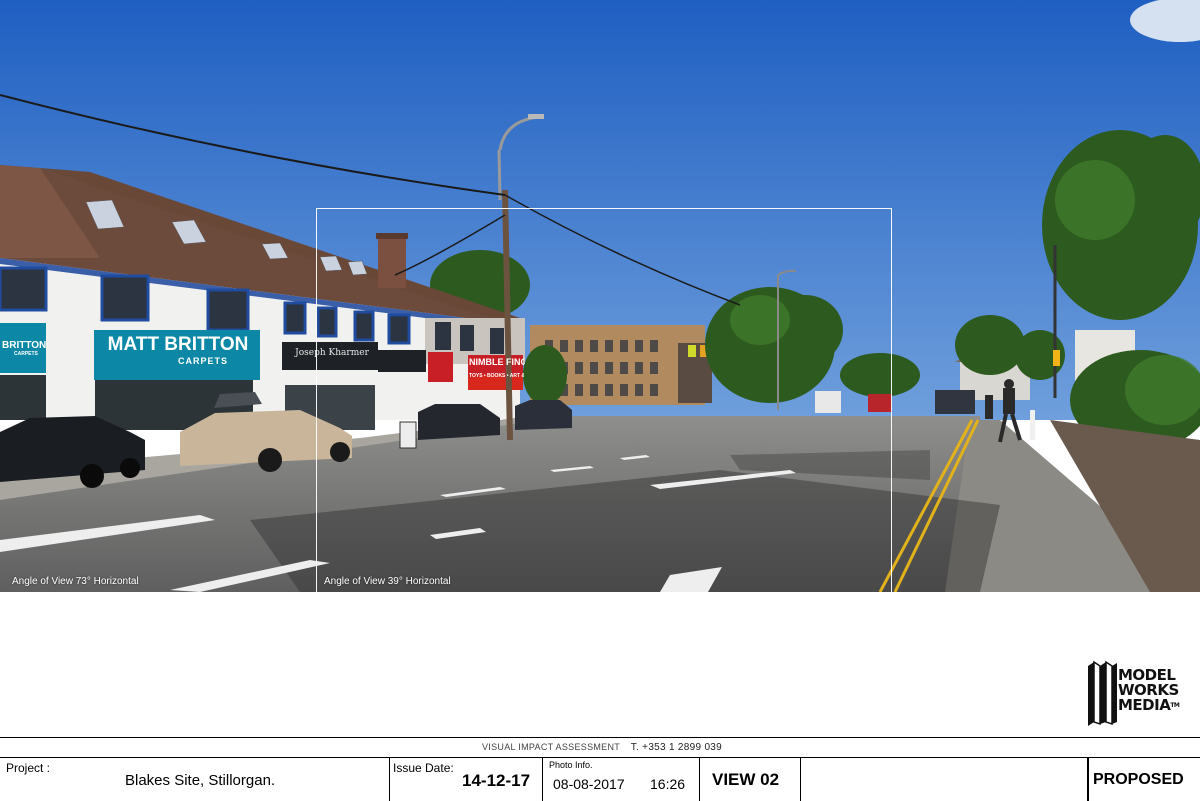  I want to click on logo-line-3: MEDIATM, so click(1149, 705).